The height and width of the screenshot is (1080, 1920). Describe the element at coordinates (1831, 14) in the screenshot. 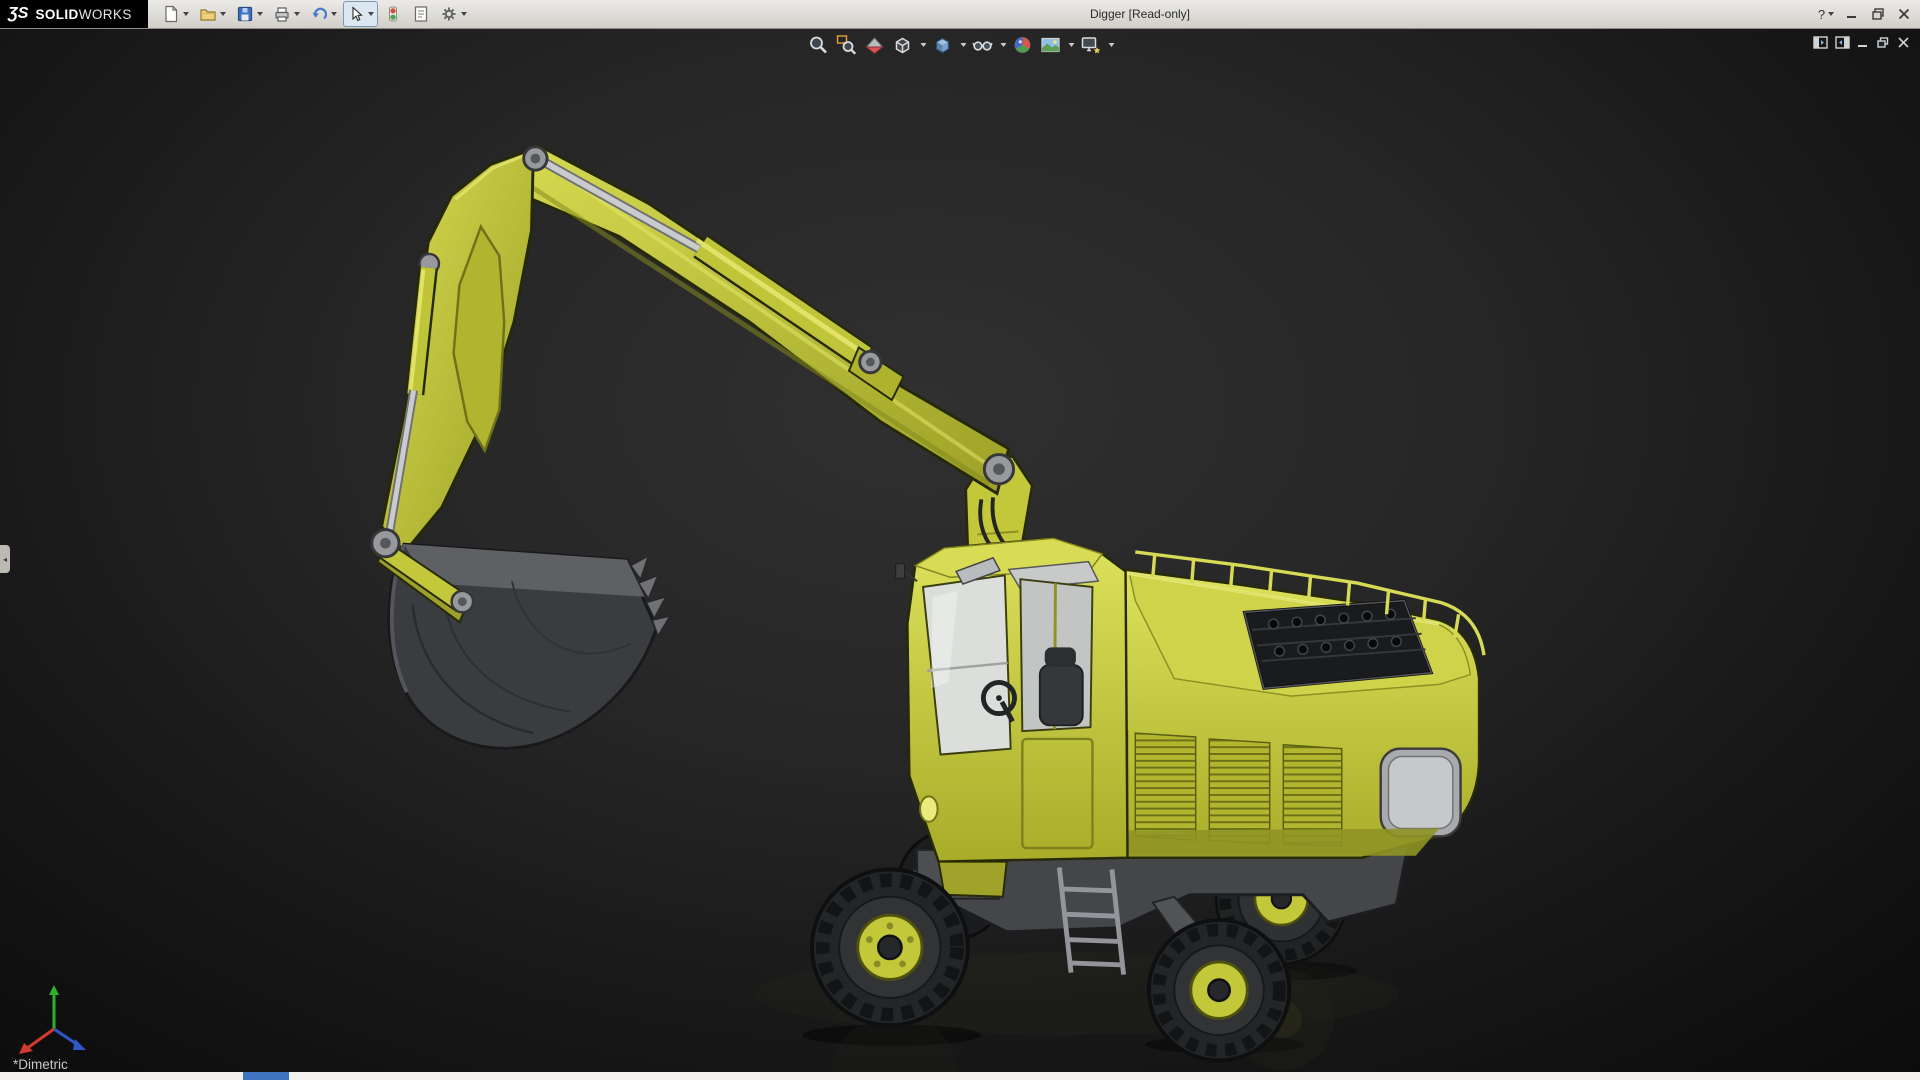

I see `help-dropdown` at that location.